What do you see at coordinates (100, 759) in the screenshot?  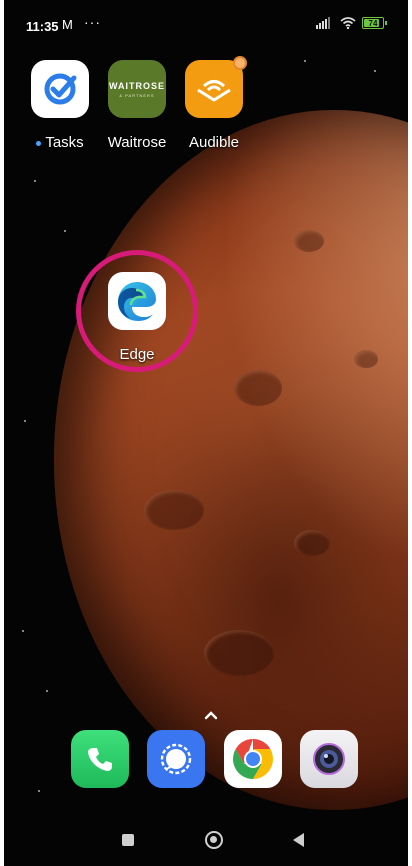 I see `phone-icon` at bounding box center [100, 759].